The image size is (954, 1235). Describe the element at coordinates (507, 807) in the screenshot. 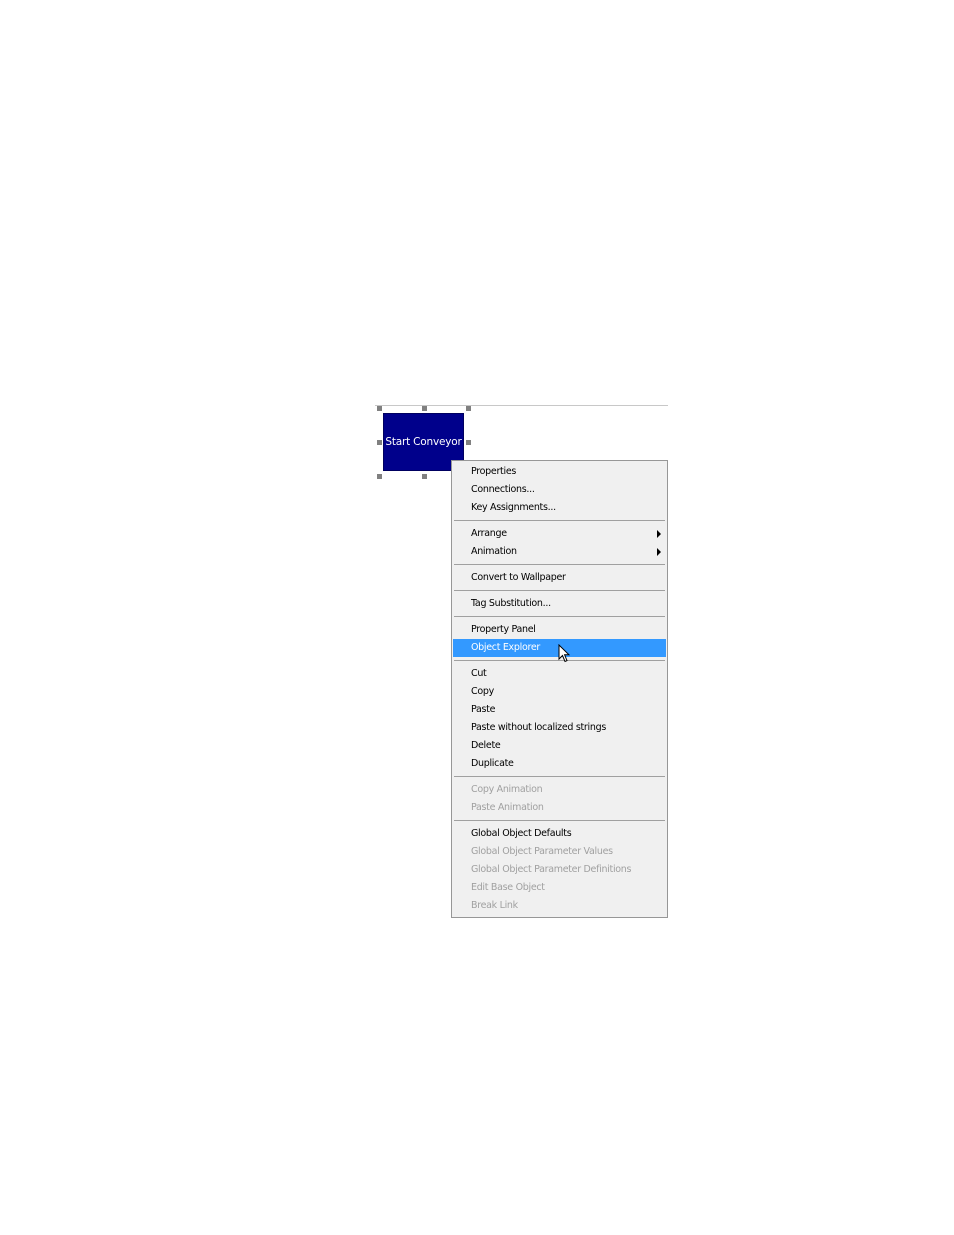

I see `menu-item-paste-animation: Paste Animation` at that location.